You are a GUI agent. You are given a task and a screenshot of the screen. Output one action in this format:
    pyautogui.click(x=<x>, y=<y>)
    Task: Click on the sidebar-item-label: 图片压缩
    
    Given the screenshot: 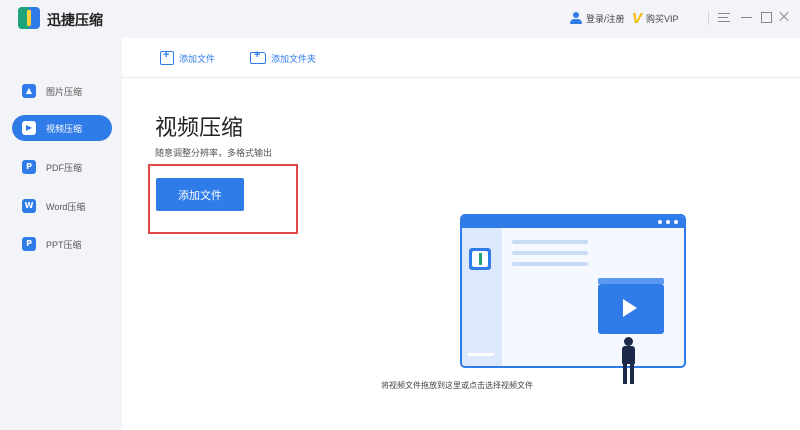 What is the action you would take?
    pyautogui.click(x=64, y=91)
    